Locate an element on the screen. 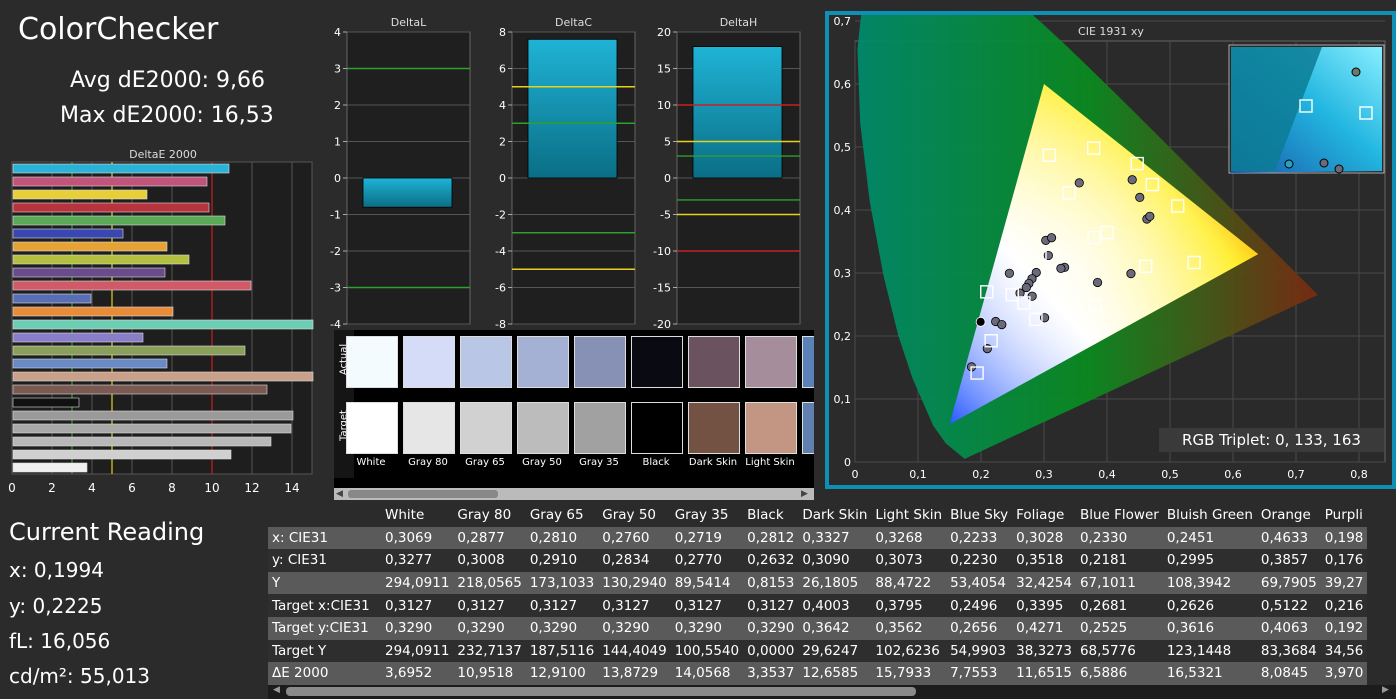  scroll-left-arrow-icon: ◀ is located at coordinates (339, 494).